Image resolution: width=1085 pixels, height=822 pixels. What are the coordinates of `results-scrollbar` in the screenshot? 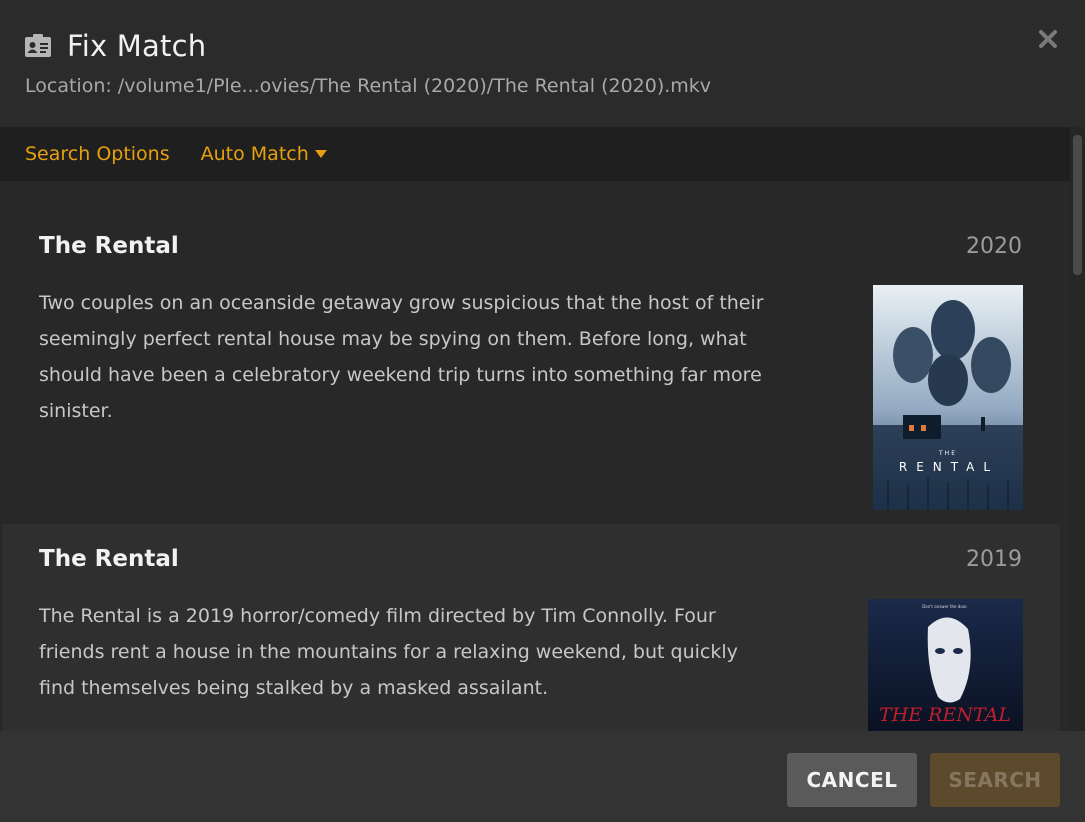 It's located at (1077, 429).